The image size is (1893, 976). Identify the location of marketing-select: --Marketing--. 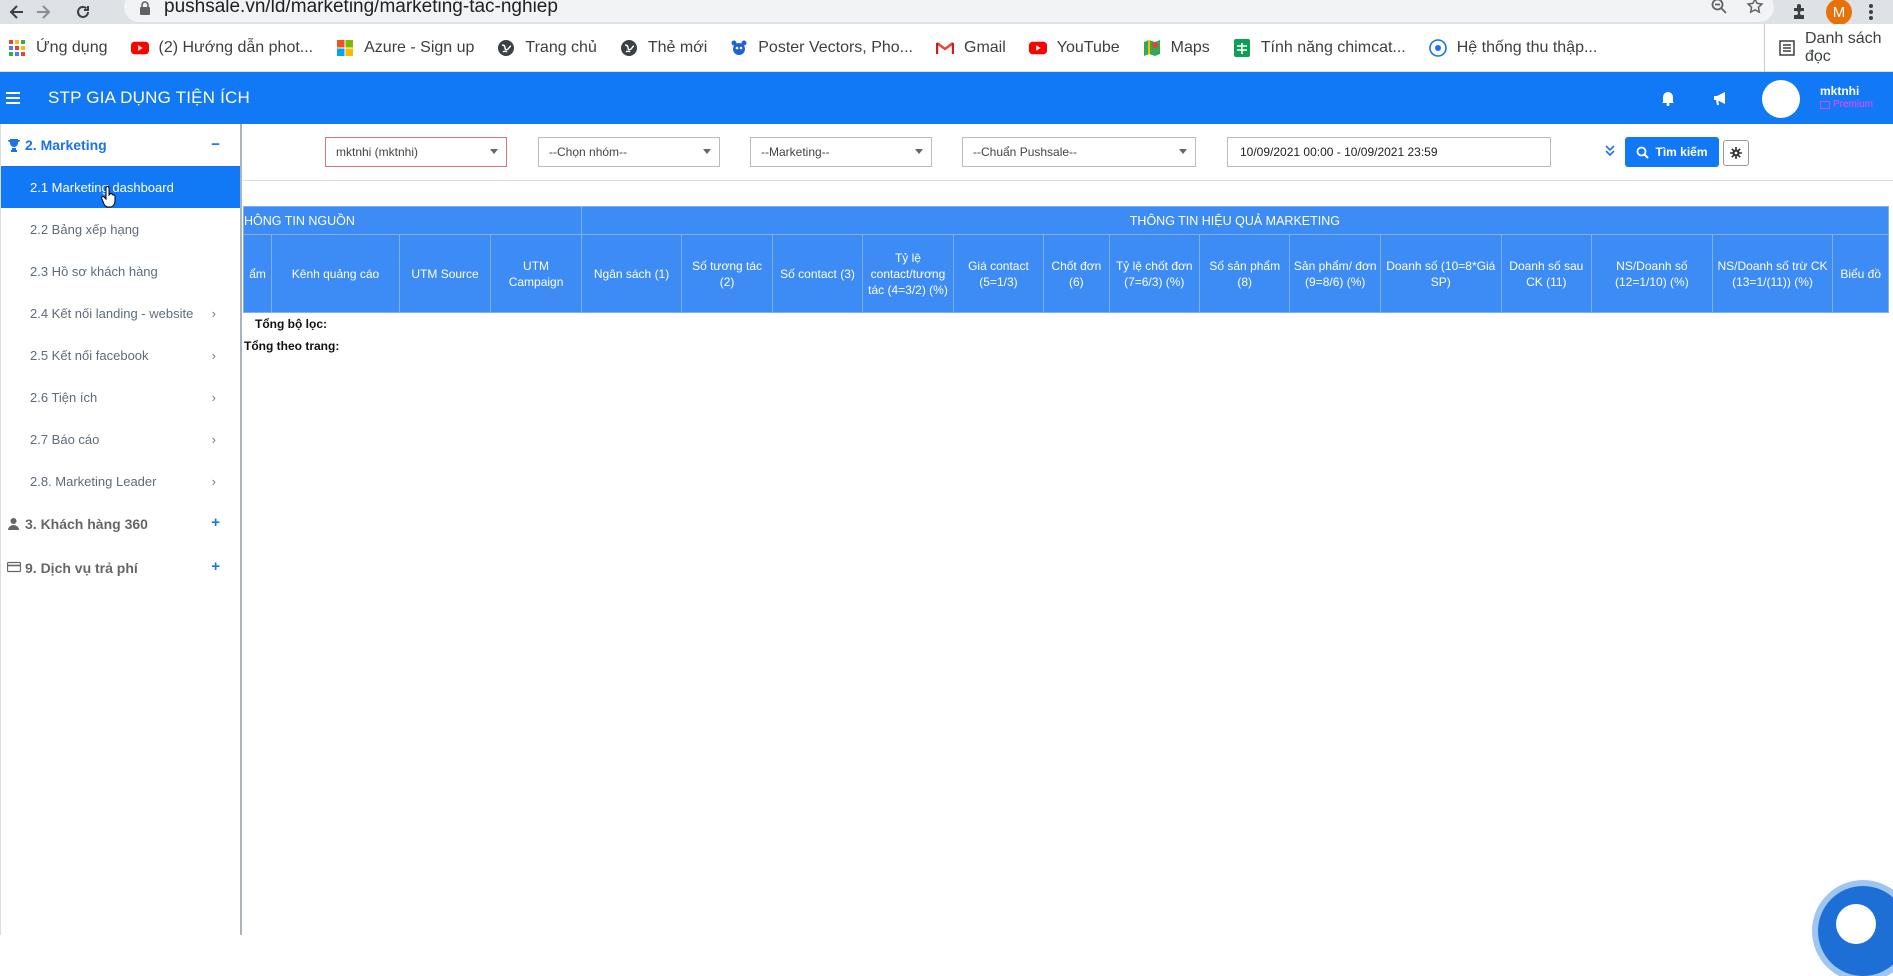
(841, 152).